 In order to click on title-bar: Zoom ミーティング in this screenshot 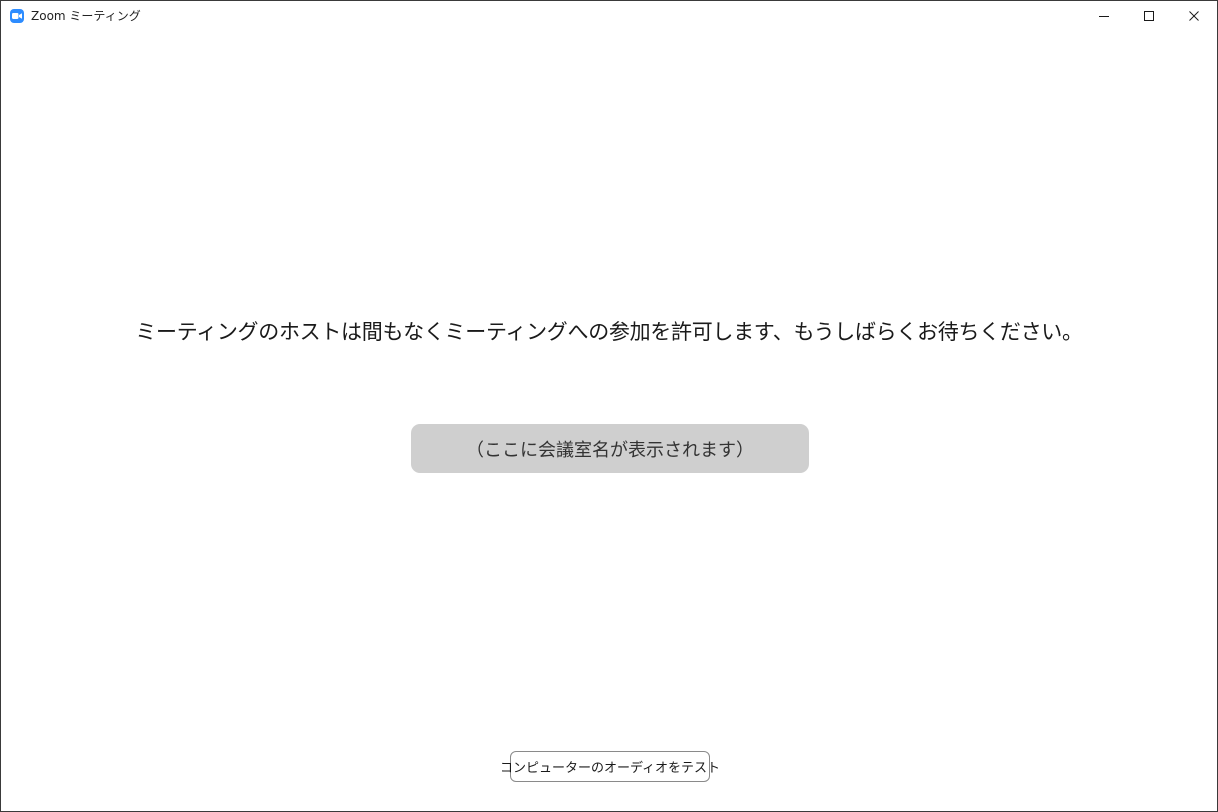, I will do `click(609, 16)`.